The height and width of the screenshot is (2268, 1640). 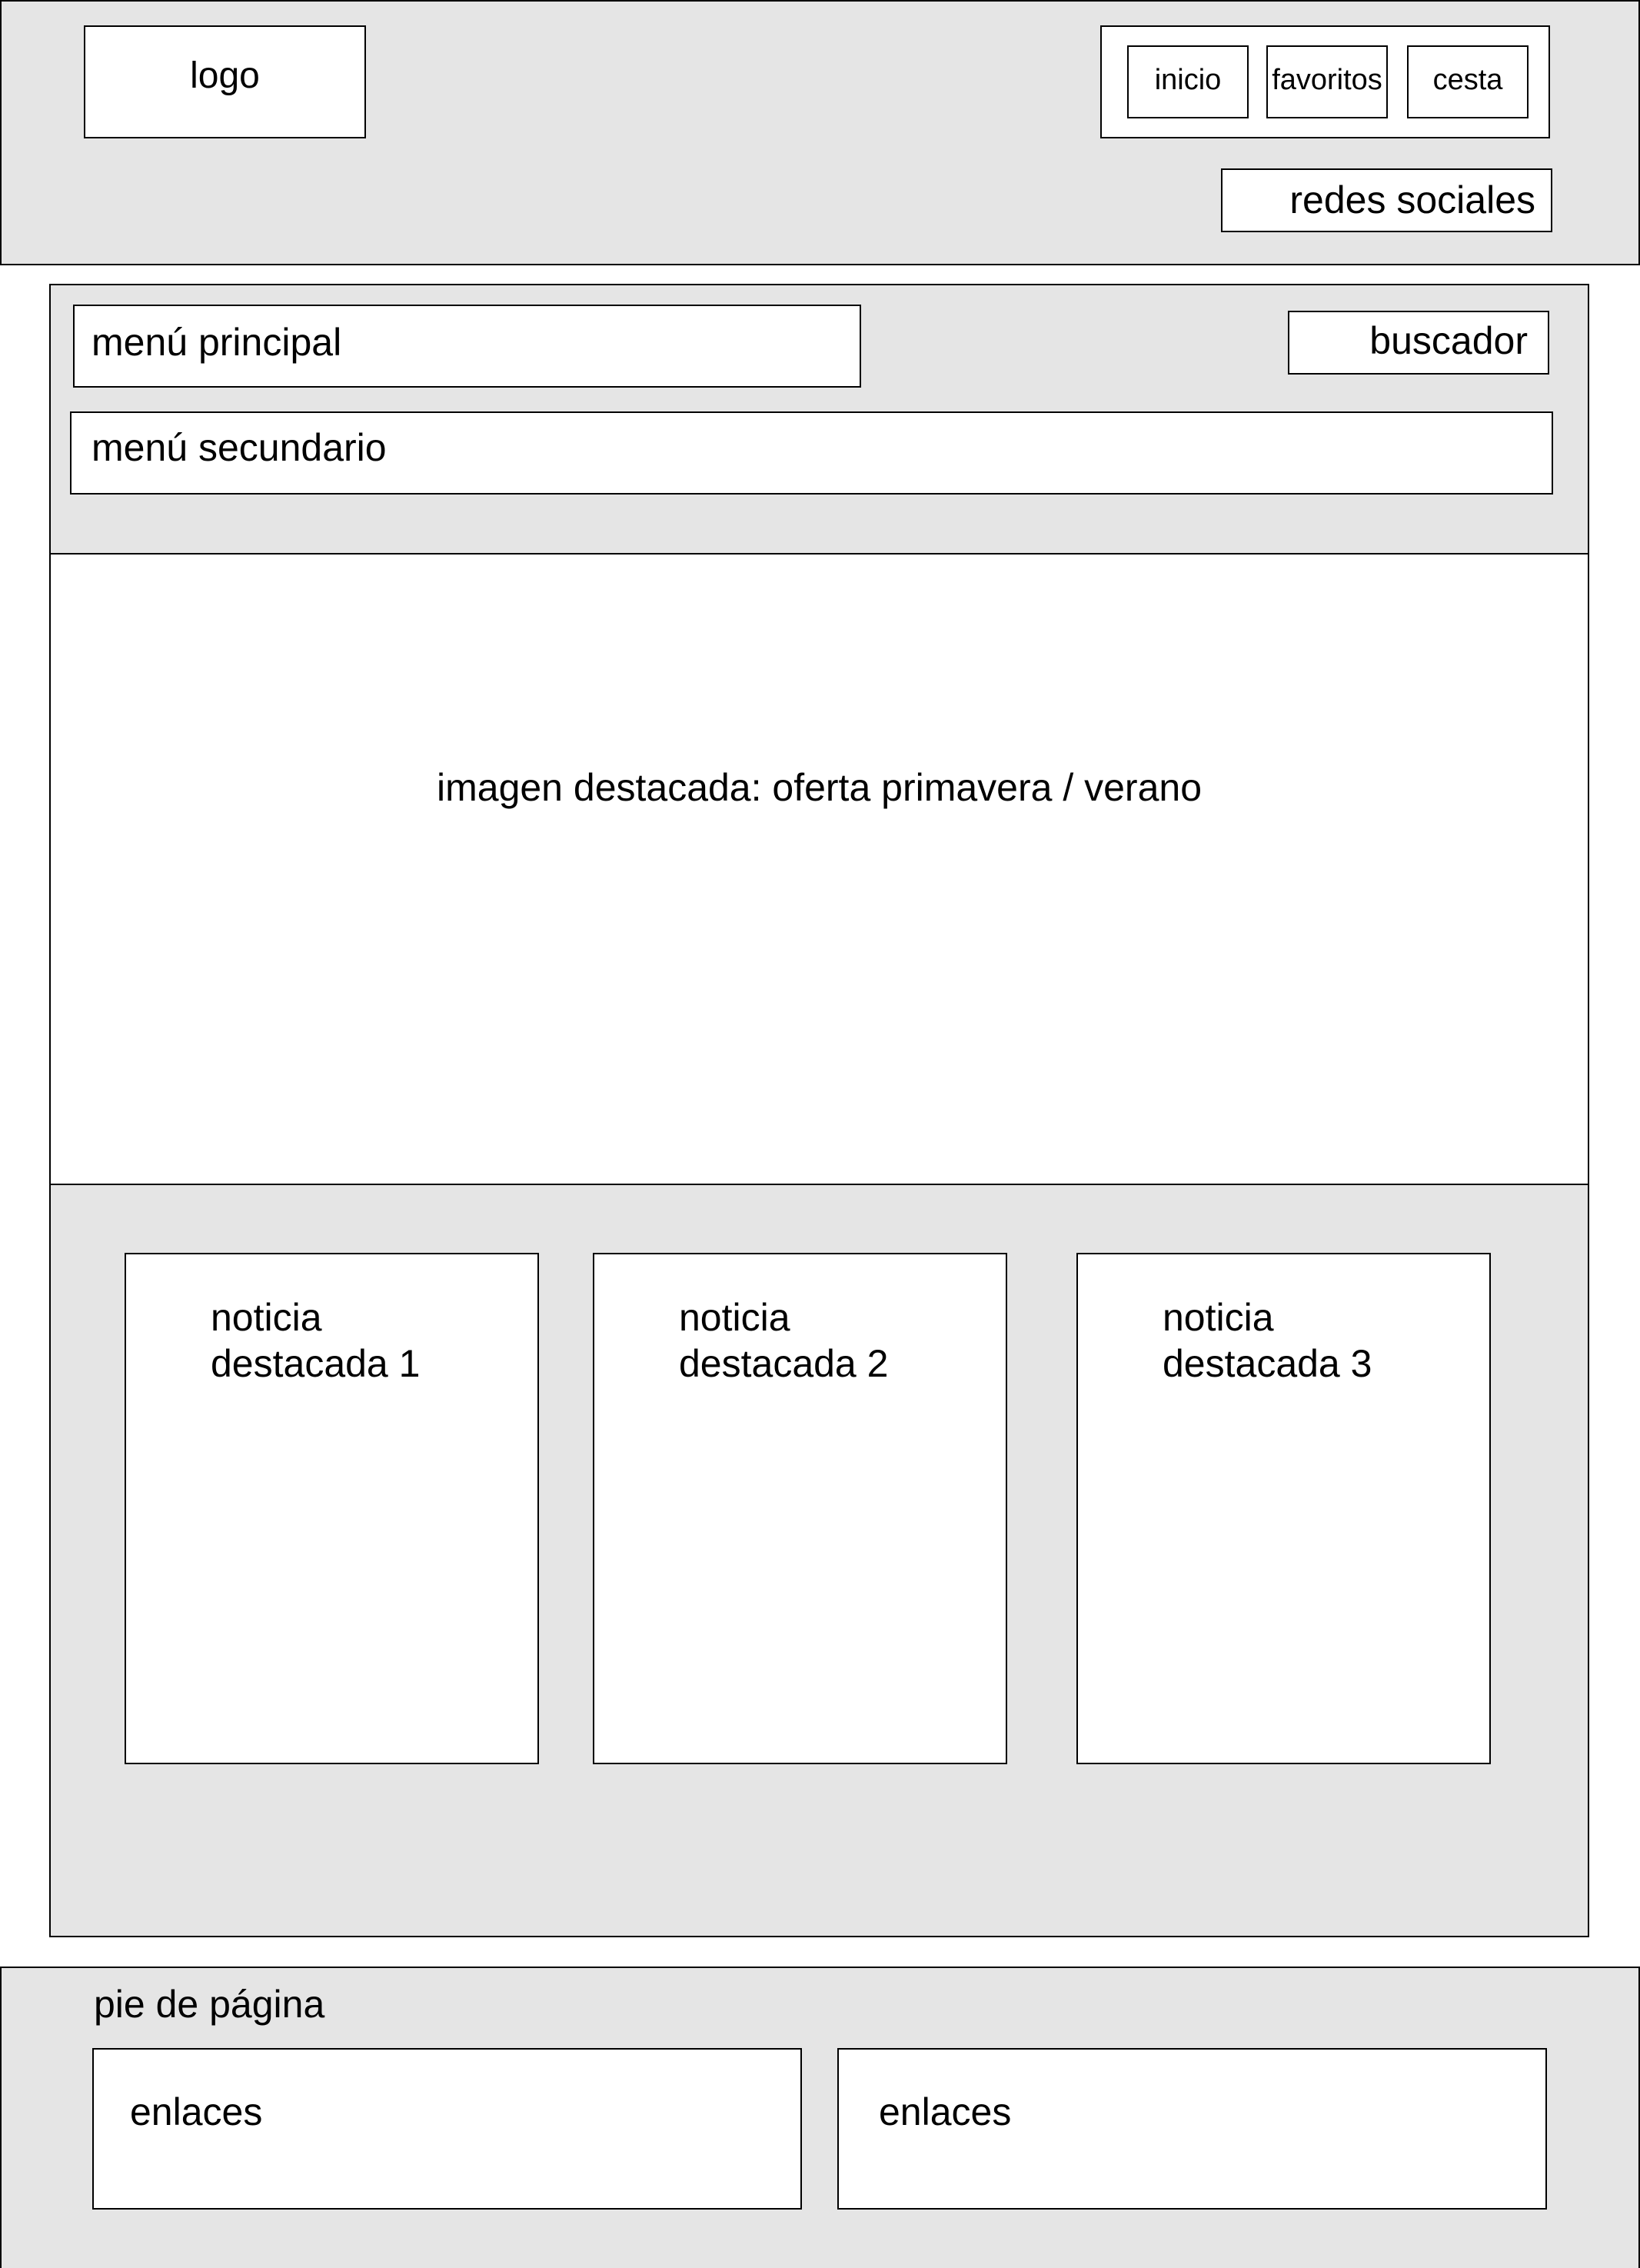 What do you see at coordinates (216, 342) in the screenshot?
I see `main-menu-label: menú principal` at bounding box center [216, 342].